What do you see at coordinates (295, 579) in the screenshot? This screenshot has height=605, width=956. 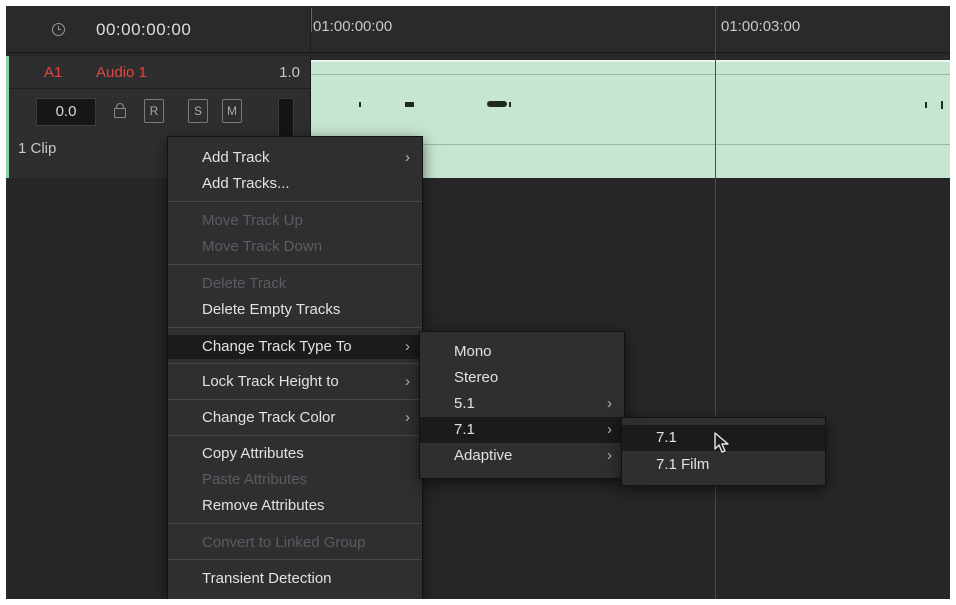 I see `menu-item-transient-detection: Transient Detection` at bounding box center [295, 579].